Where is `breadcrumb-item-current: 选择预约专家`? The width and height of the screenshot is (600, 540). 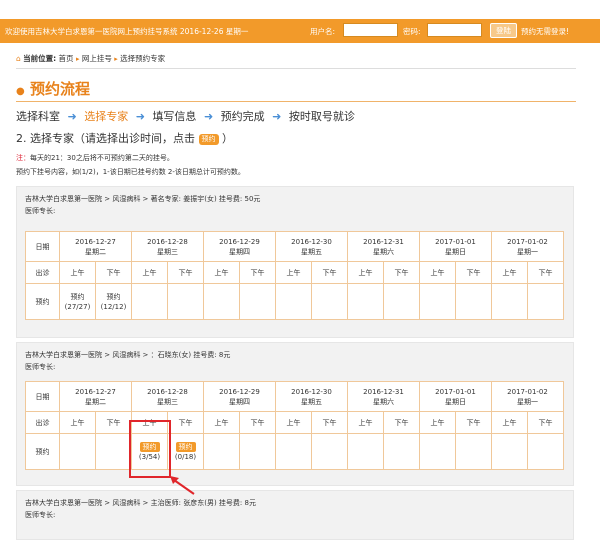 breadcrumb-item-current: 选择预约专家 is located at coordinates (143, 58).